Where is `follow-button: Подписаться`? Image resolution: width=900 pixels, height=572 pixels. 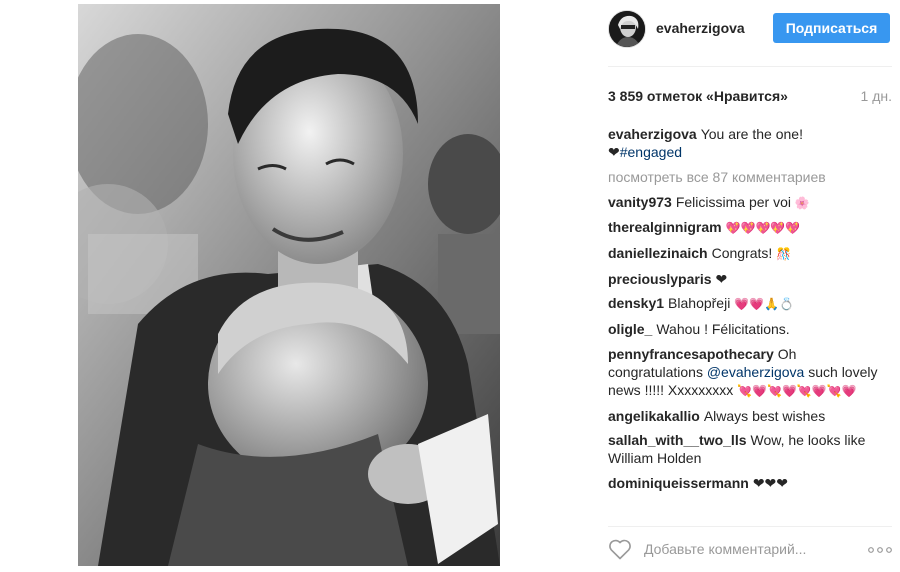
follow-button: Подписаться is located at coordinates (831, 28).